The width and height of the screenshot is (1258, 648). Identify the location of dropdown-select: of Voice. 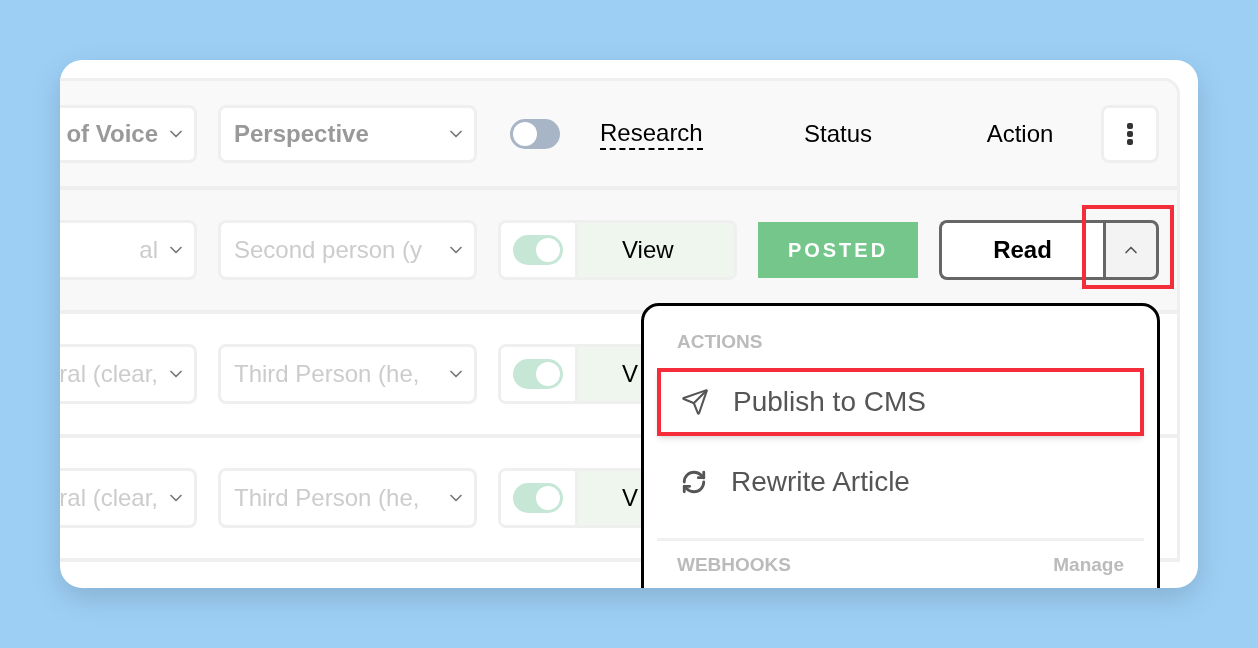
(128, 133).